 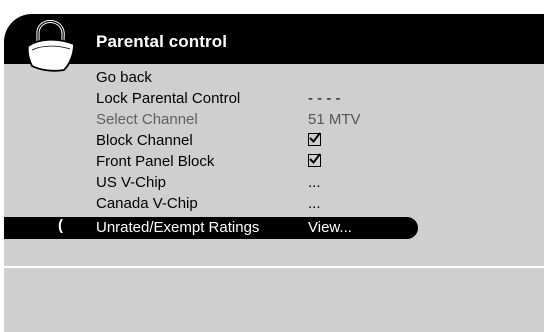 I want to click on menu-item-label: Select Channel, so click(x=147, y=119).